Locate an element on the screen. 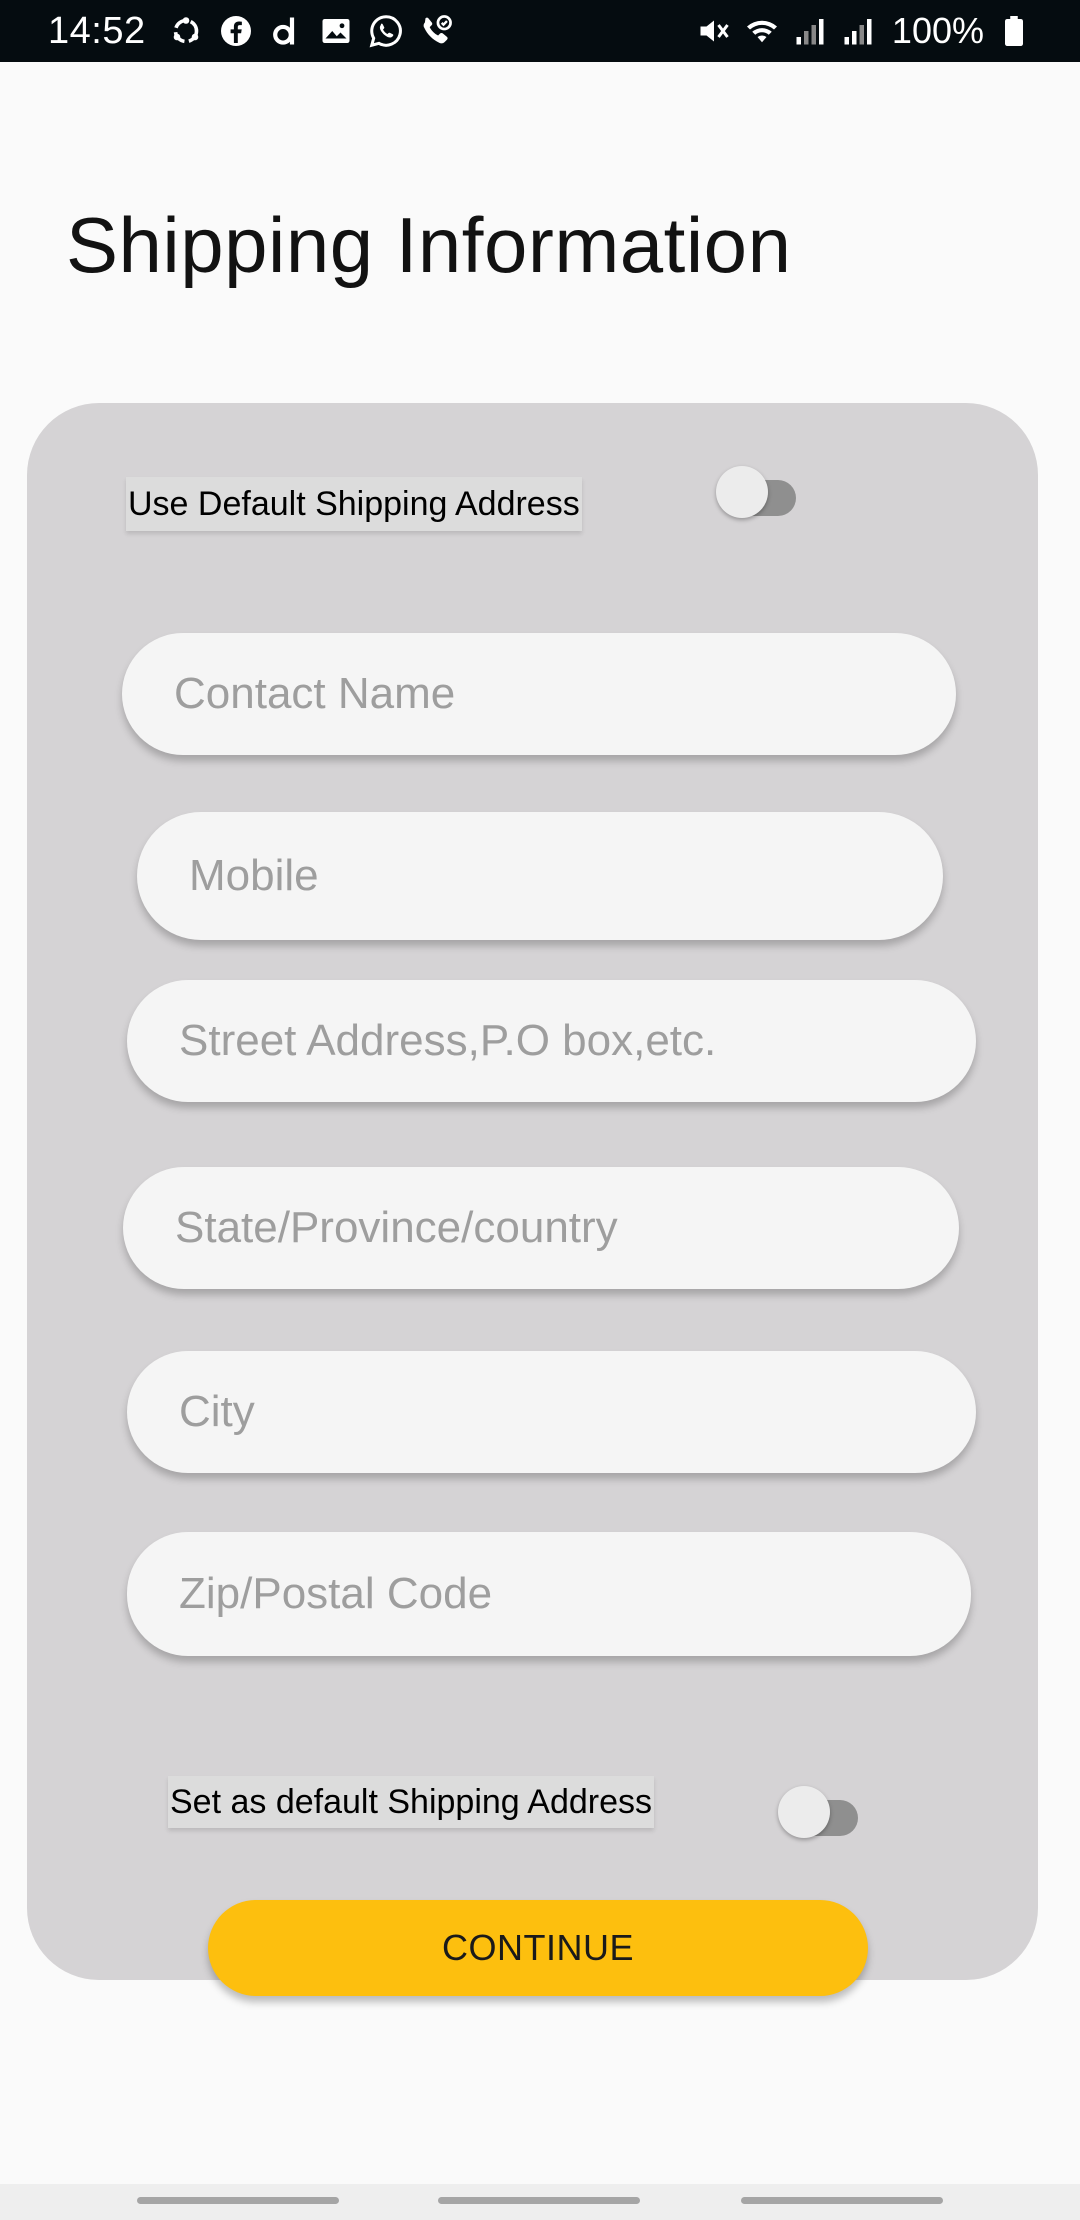 The width and height of the screenshot is (1080, 2220). set-default-address-label: Set as default Shipping Address is located at coordinates (411, 1802).